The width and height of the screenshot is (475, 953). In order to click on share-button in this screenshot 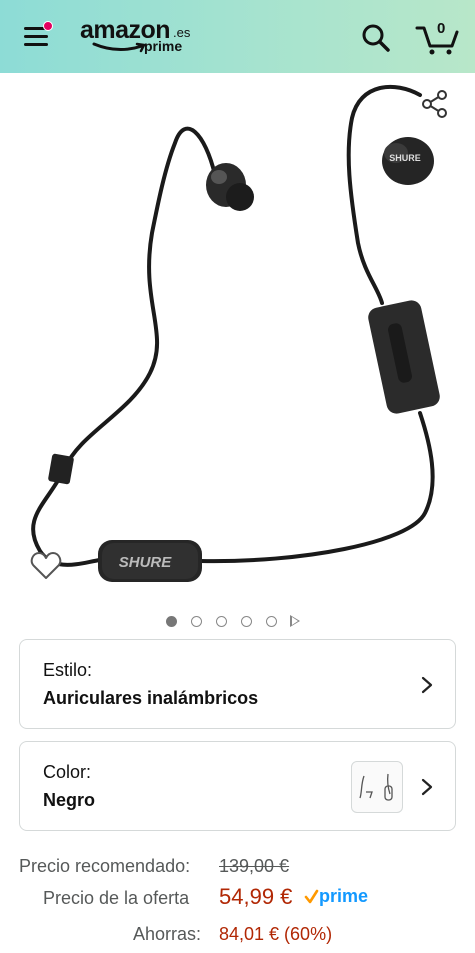, I will do `click(435, 104)`.